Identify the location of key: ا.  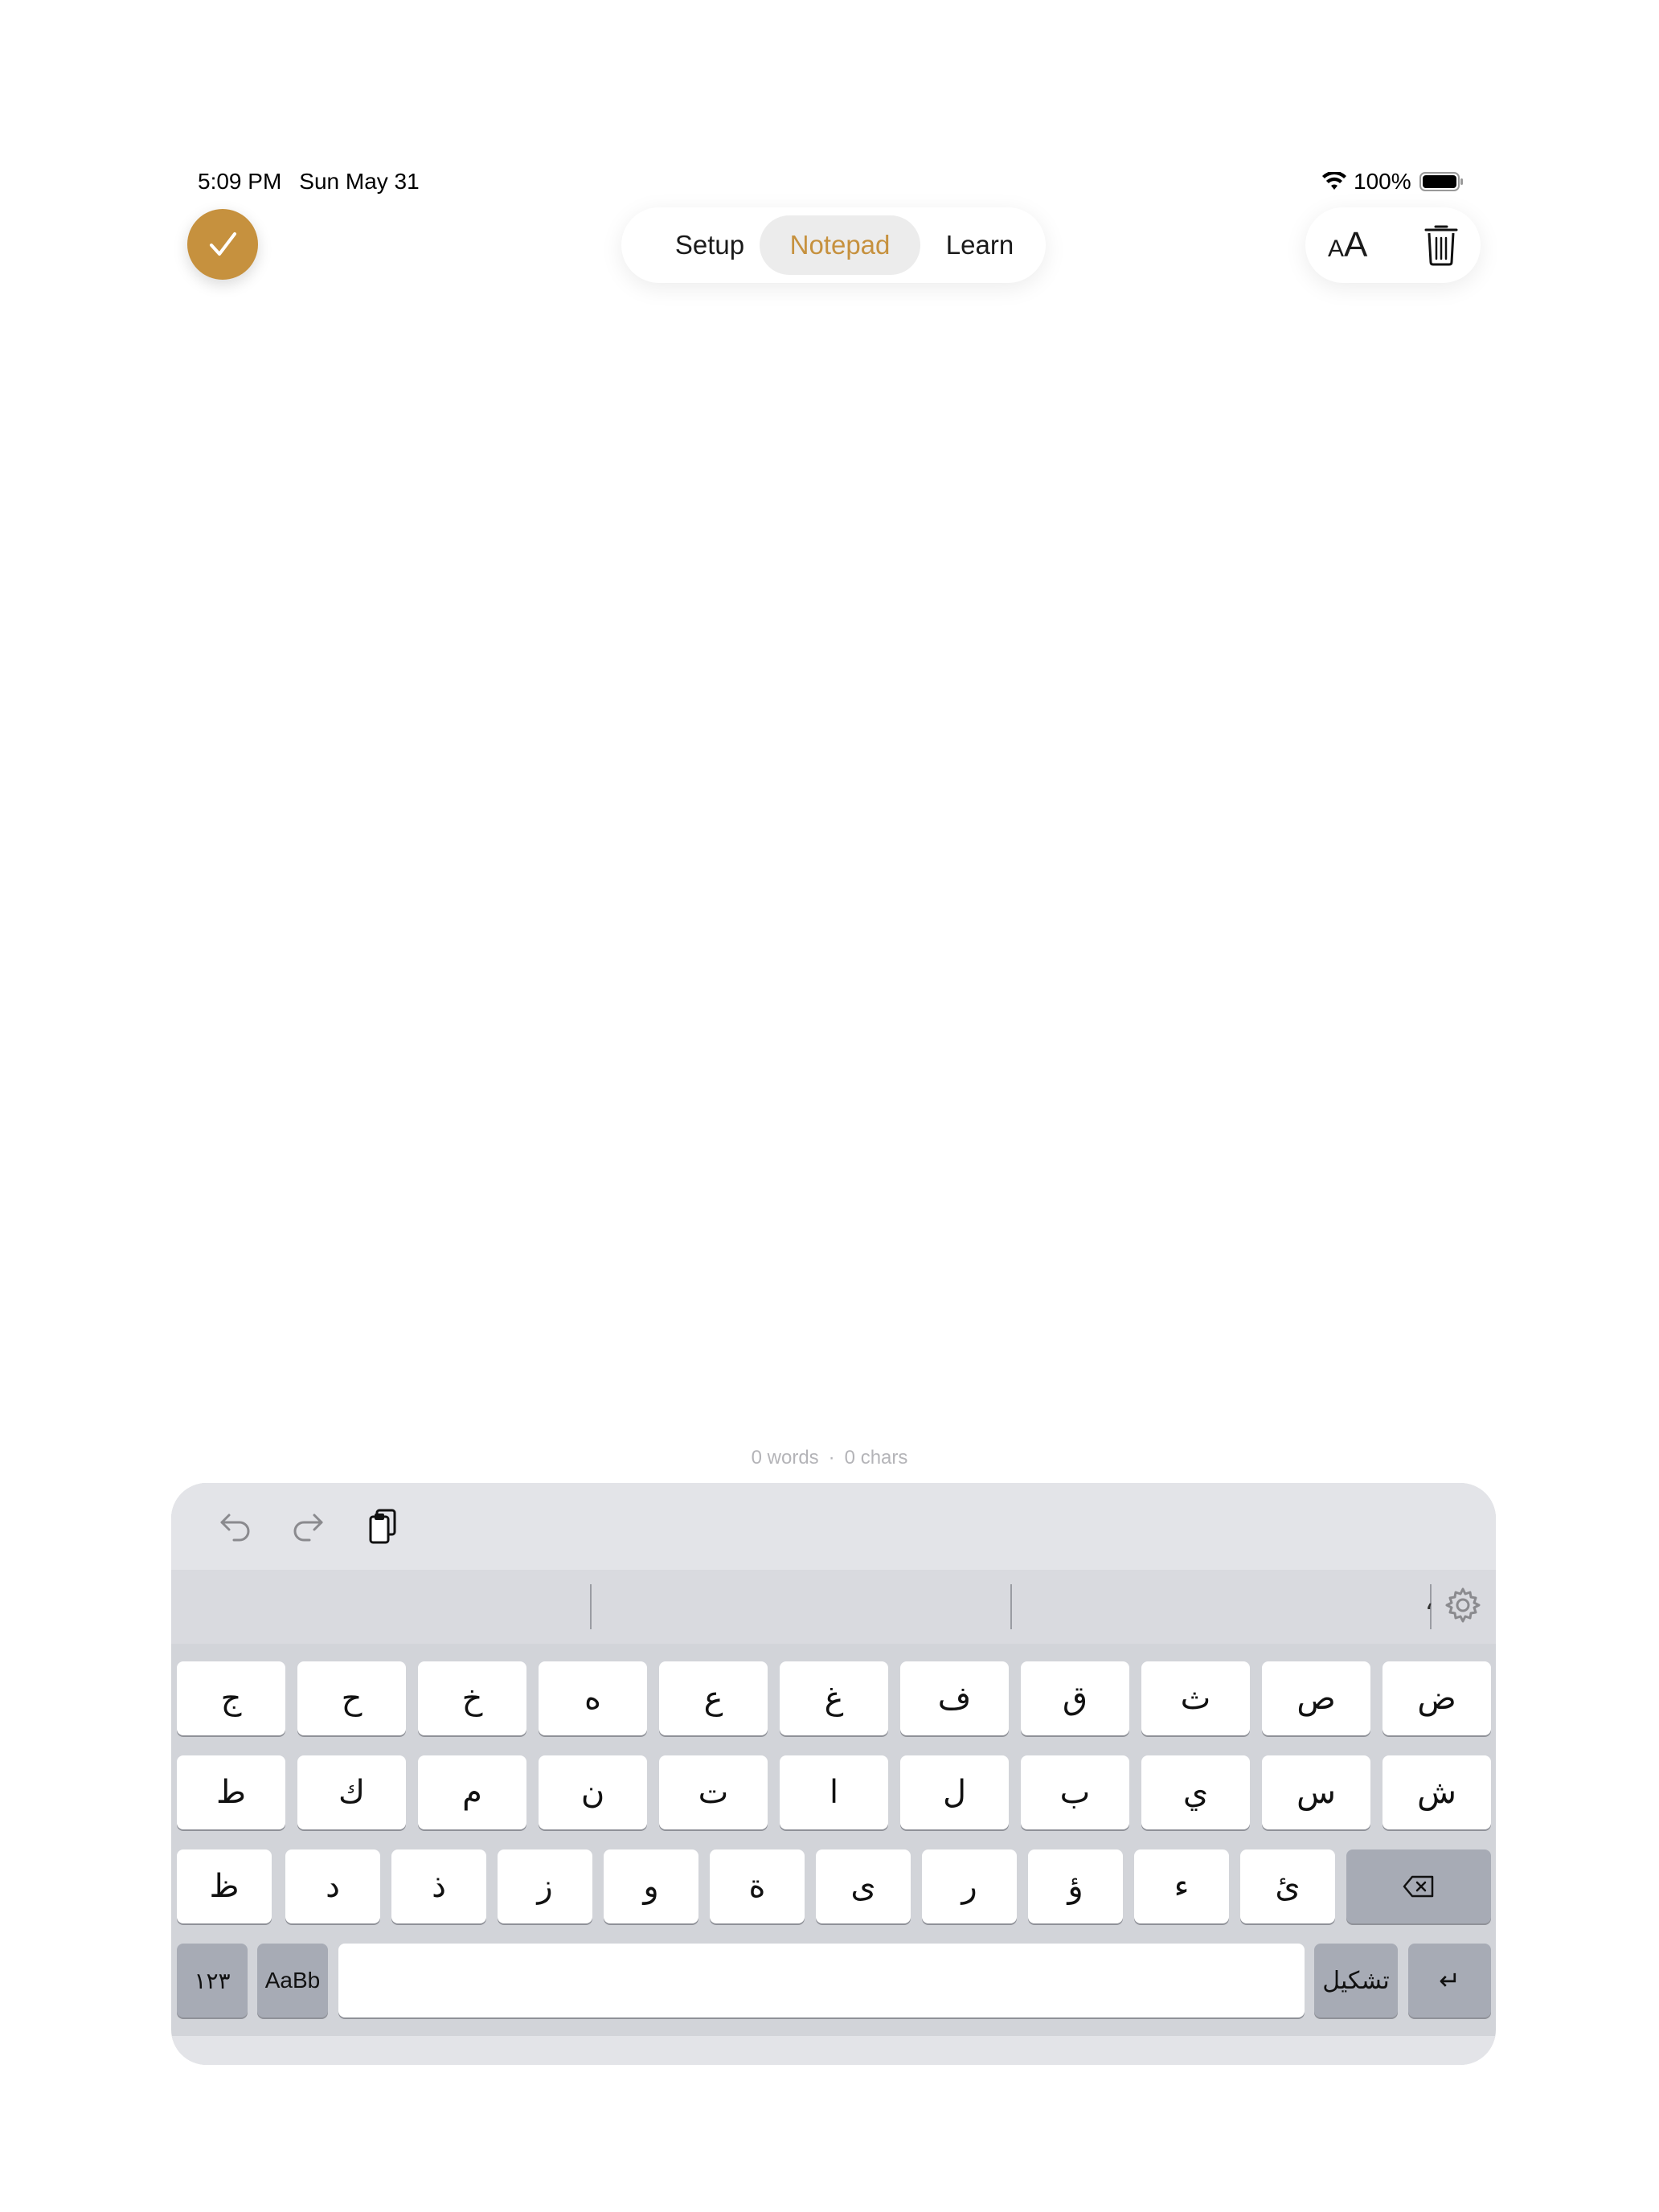
(834, 1792).